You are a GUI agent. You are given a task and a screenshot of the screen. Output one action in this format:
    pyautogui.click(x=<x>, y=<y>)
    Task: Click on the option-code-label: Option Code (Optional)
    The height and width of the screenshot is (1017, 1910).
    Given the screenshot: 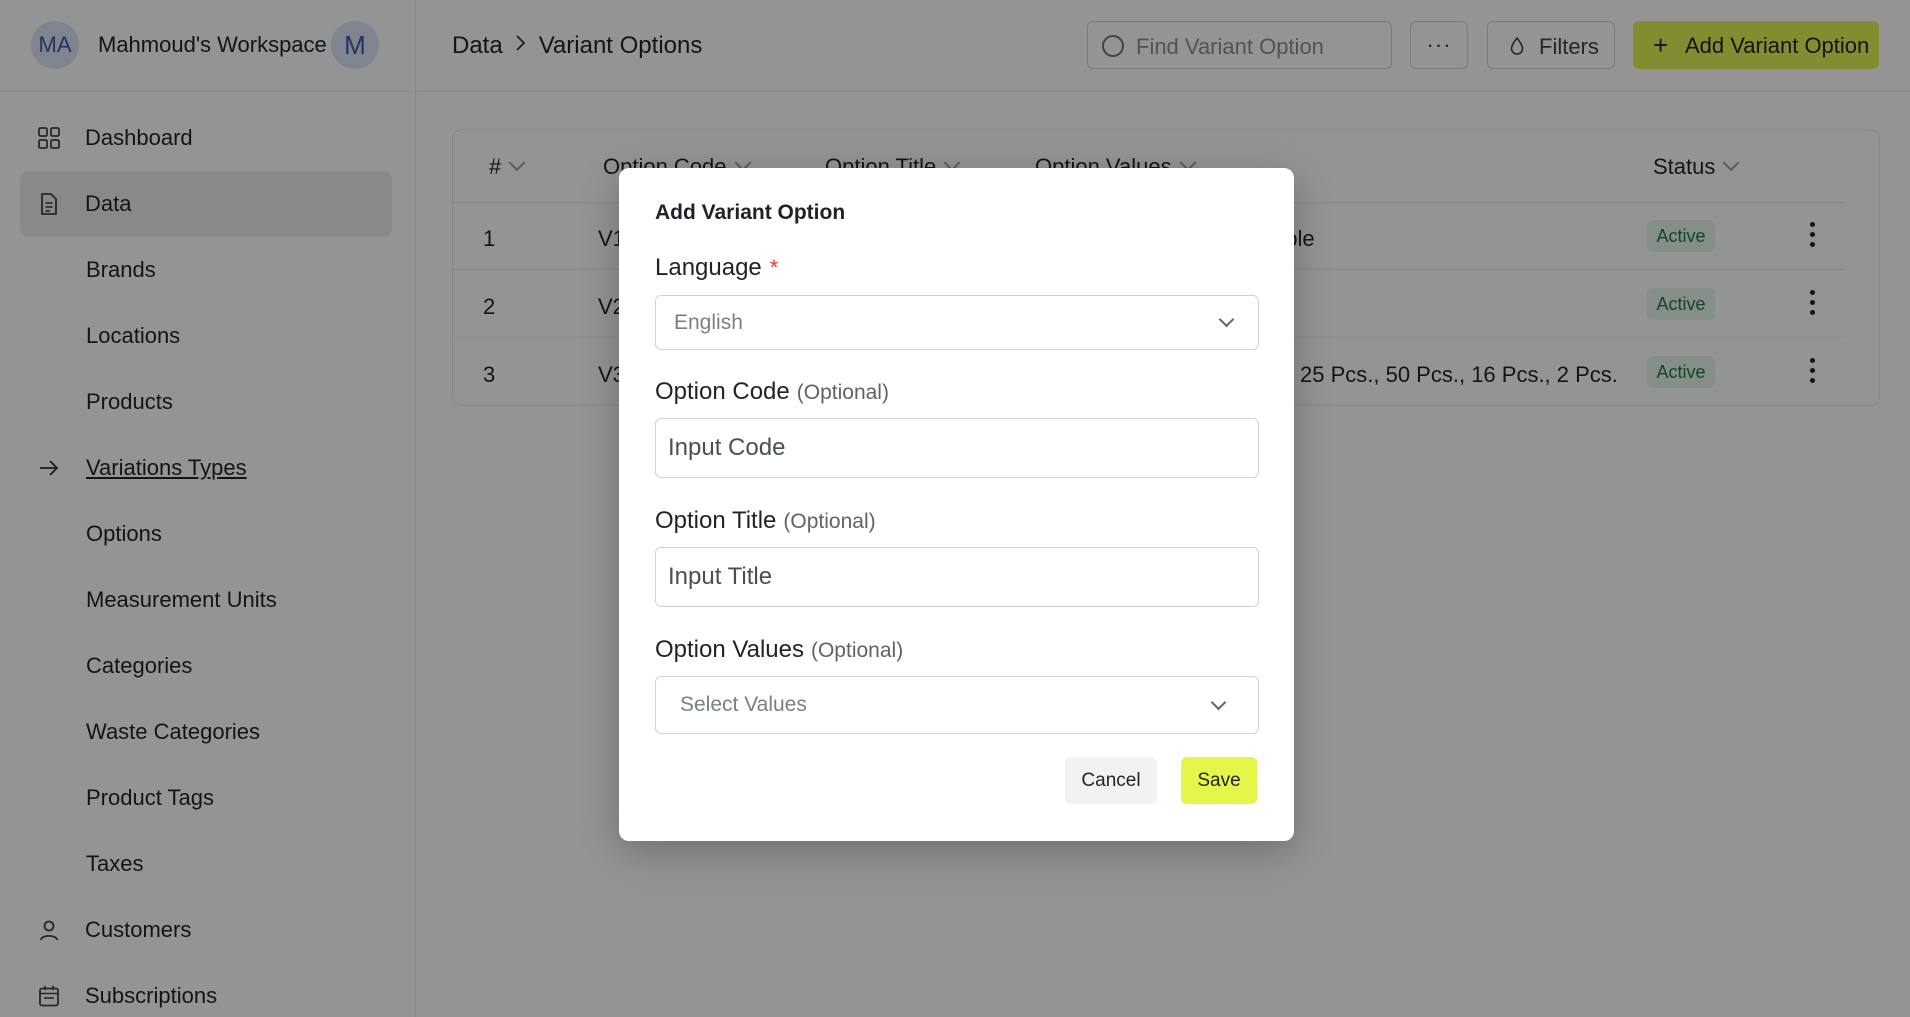 What is the action you would take?
    pyautogui.click(x=772, y=392)
    